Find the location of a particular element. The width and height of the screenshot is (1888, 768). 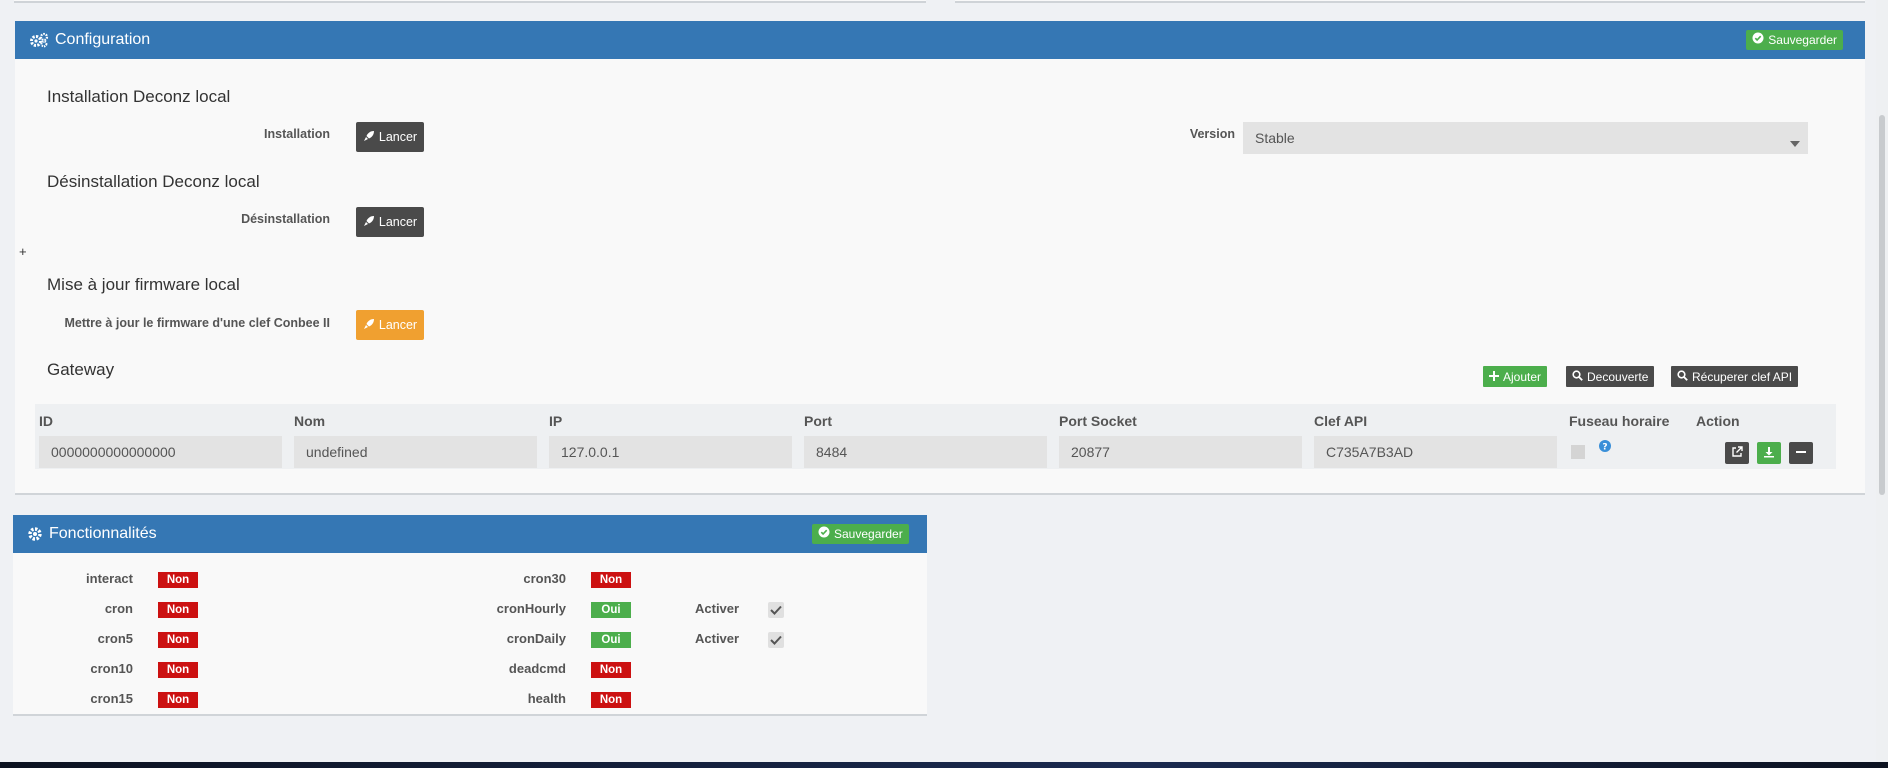

feature-status-cron30: Non is located at coordinates (611, 580).